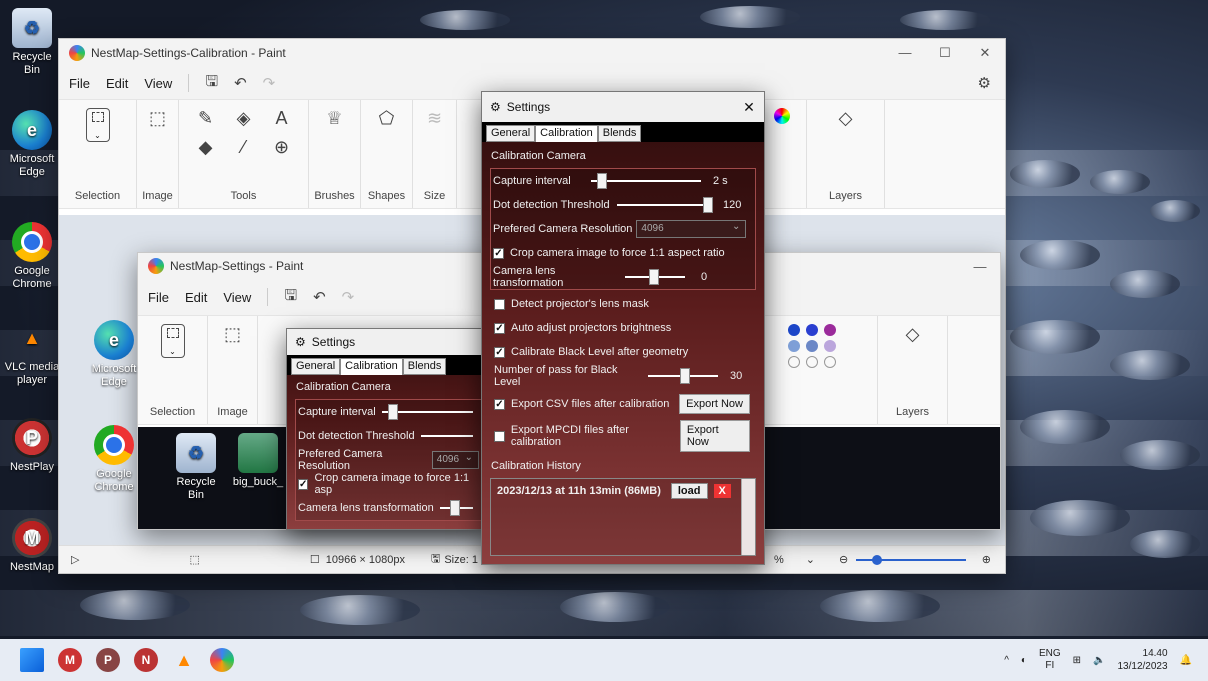  What do you see at coordinates (499, 328) in the screenshot?
I see `auto-brightness-checkbox: ✓` at bounding box center [499, 328].